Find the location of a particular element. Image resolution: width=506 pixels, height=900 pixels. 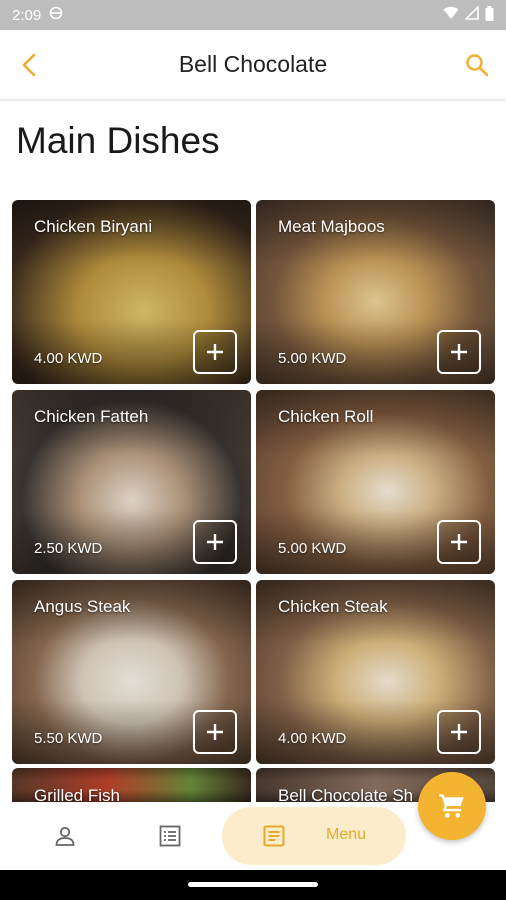

product-card: Chicken Steak 4.00 KWD is located at coordinates (375, 672).